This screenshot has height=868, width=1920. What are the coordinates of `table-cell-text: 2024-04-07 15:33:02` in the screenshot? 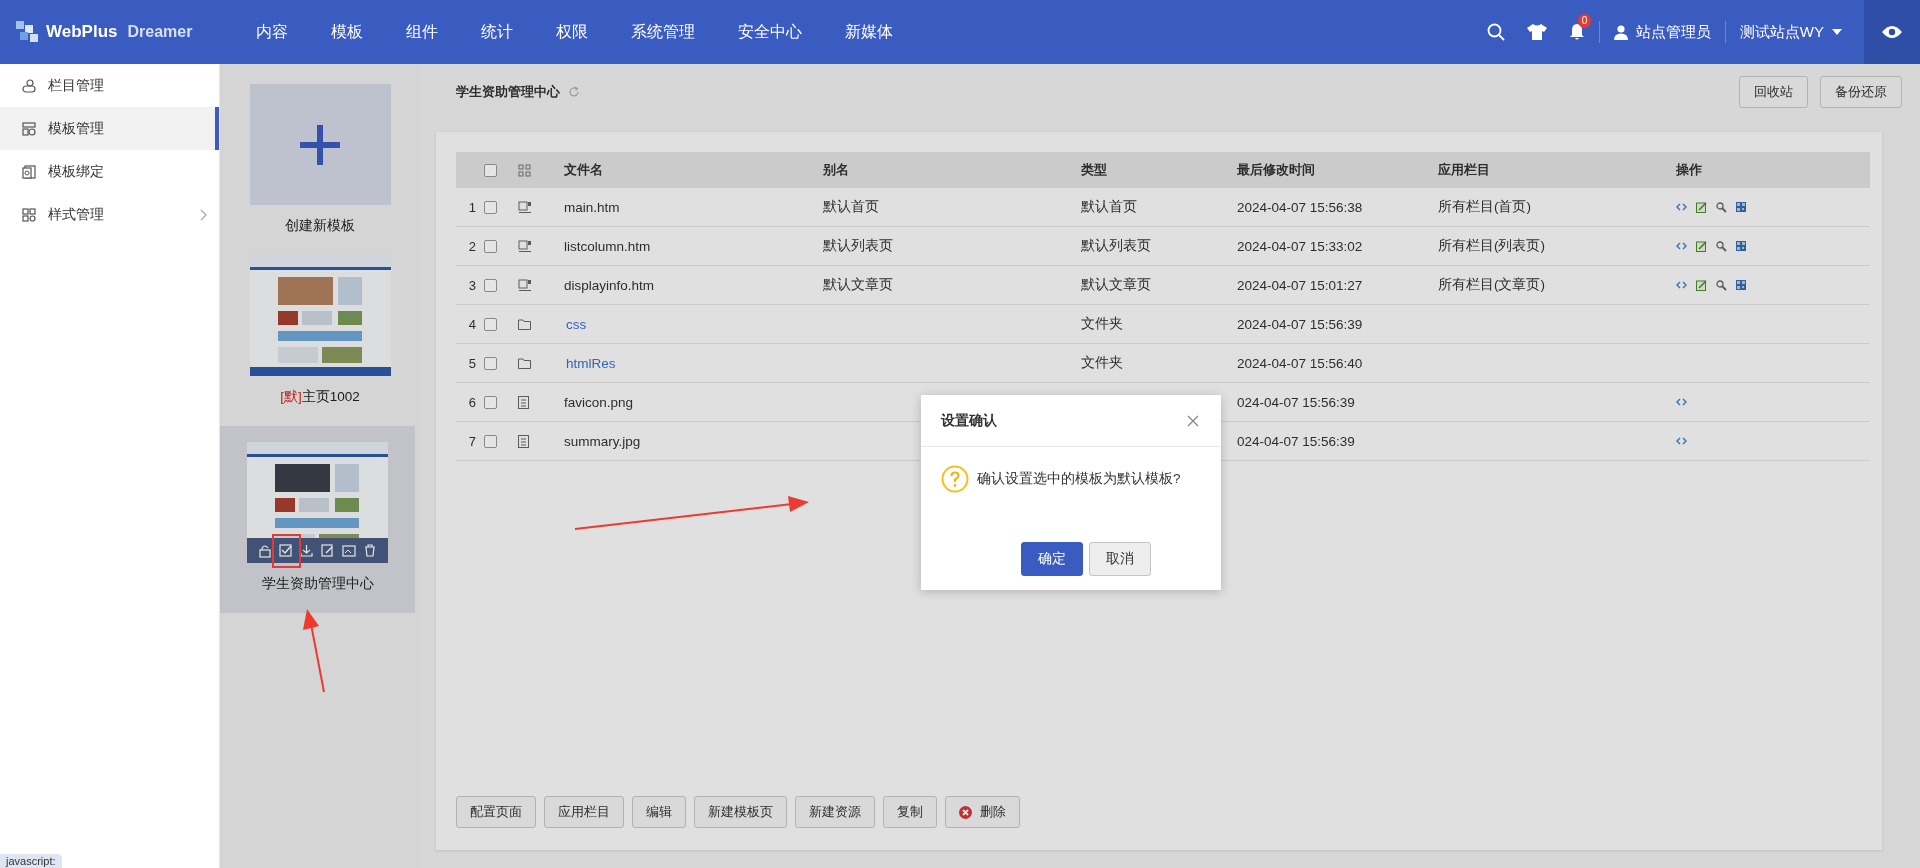 It's located at (1300, 246).